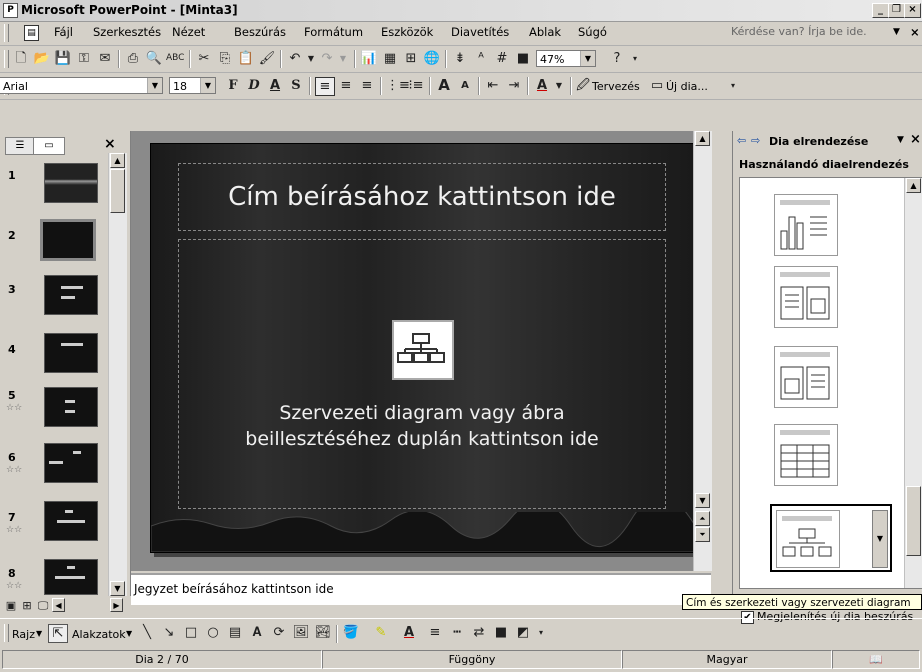 This screenshot has height=672, width=922. I want to click on help-icon: ?, so click(617, 58).